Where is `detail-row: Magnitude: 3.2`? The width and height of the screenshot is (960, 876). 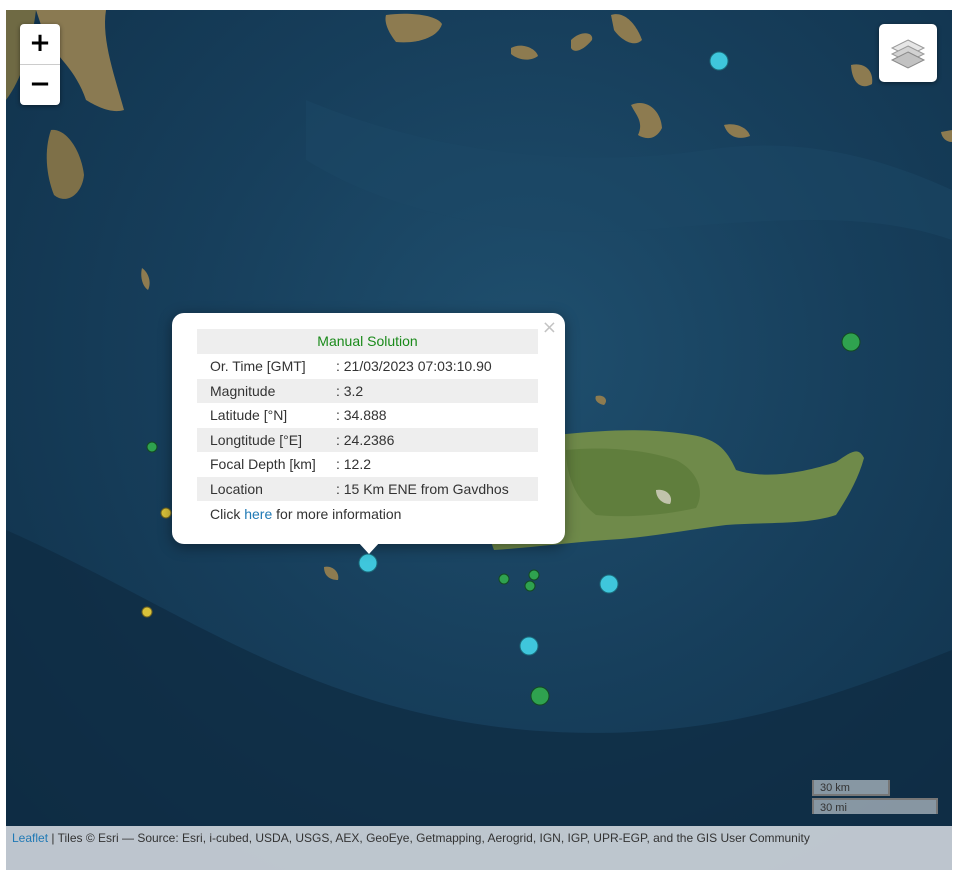 detail-row: Magnitude: 3.2 is located at coordinates (367, 390).